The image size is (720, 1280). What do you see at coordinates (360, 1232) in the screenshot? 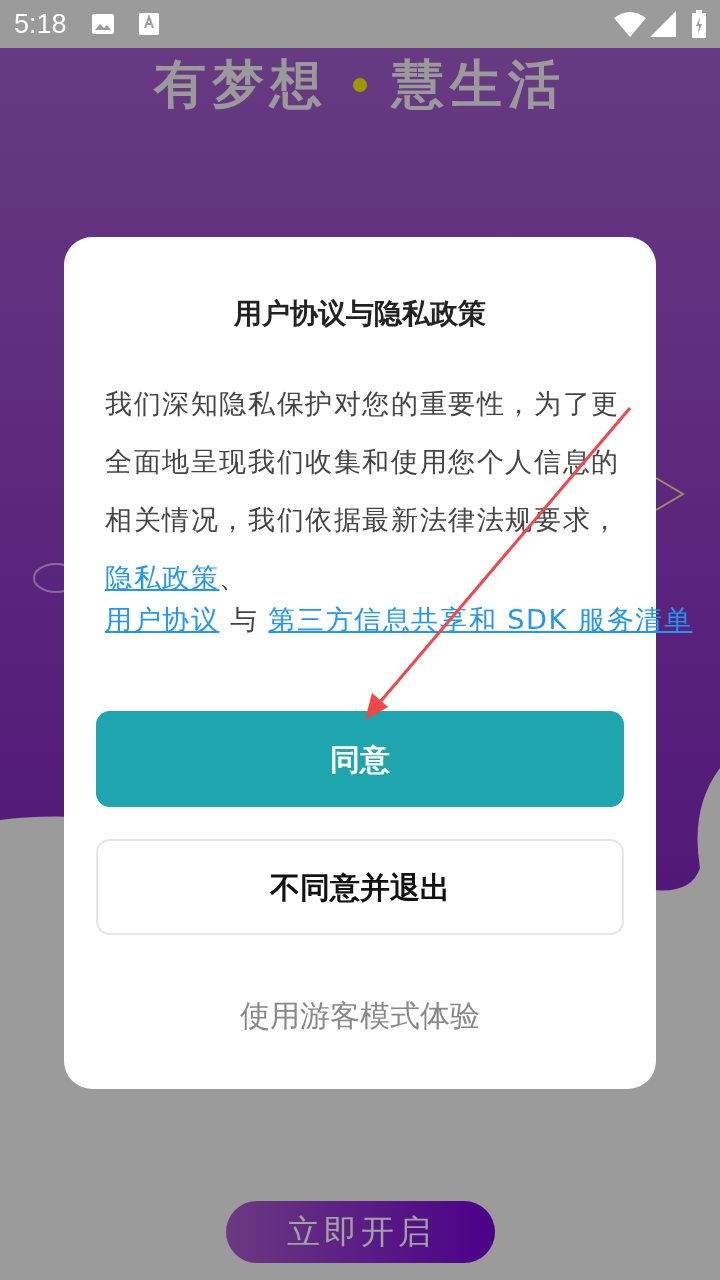
I see `start-button: 立即开启` at bounding box center [360, 1232].